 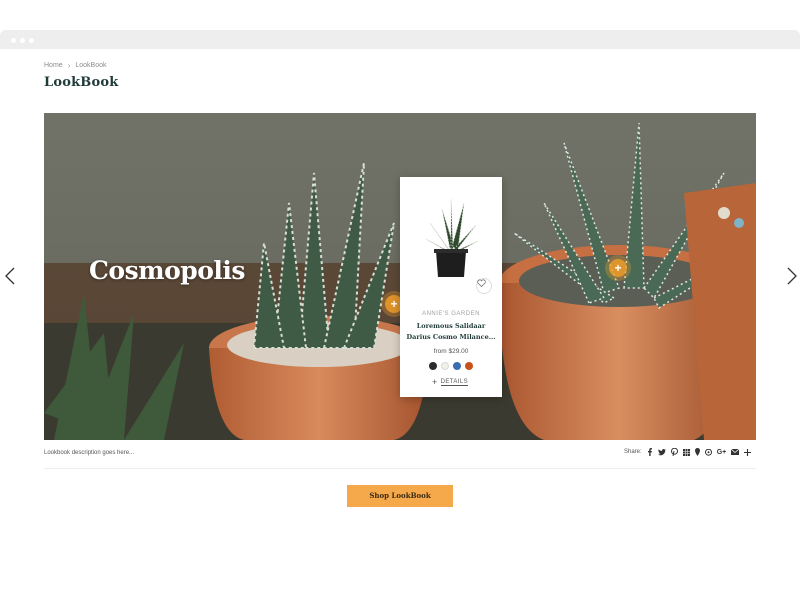 I want to click on color-swatch-orange, so click(x=469, y=366).